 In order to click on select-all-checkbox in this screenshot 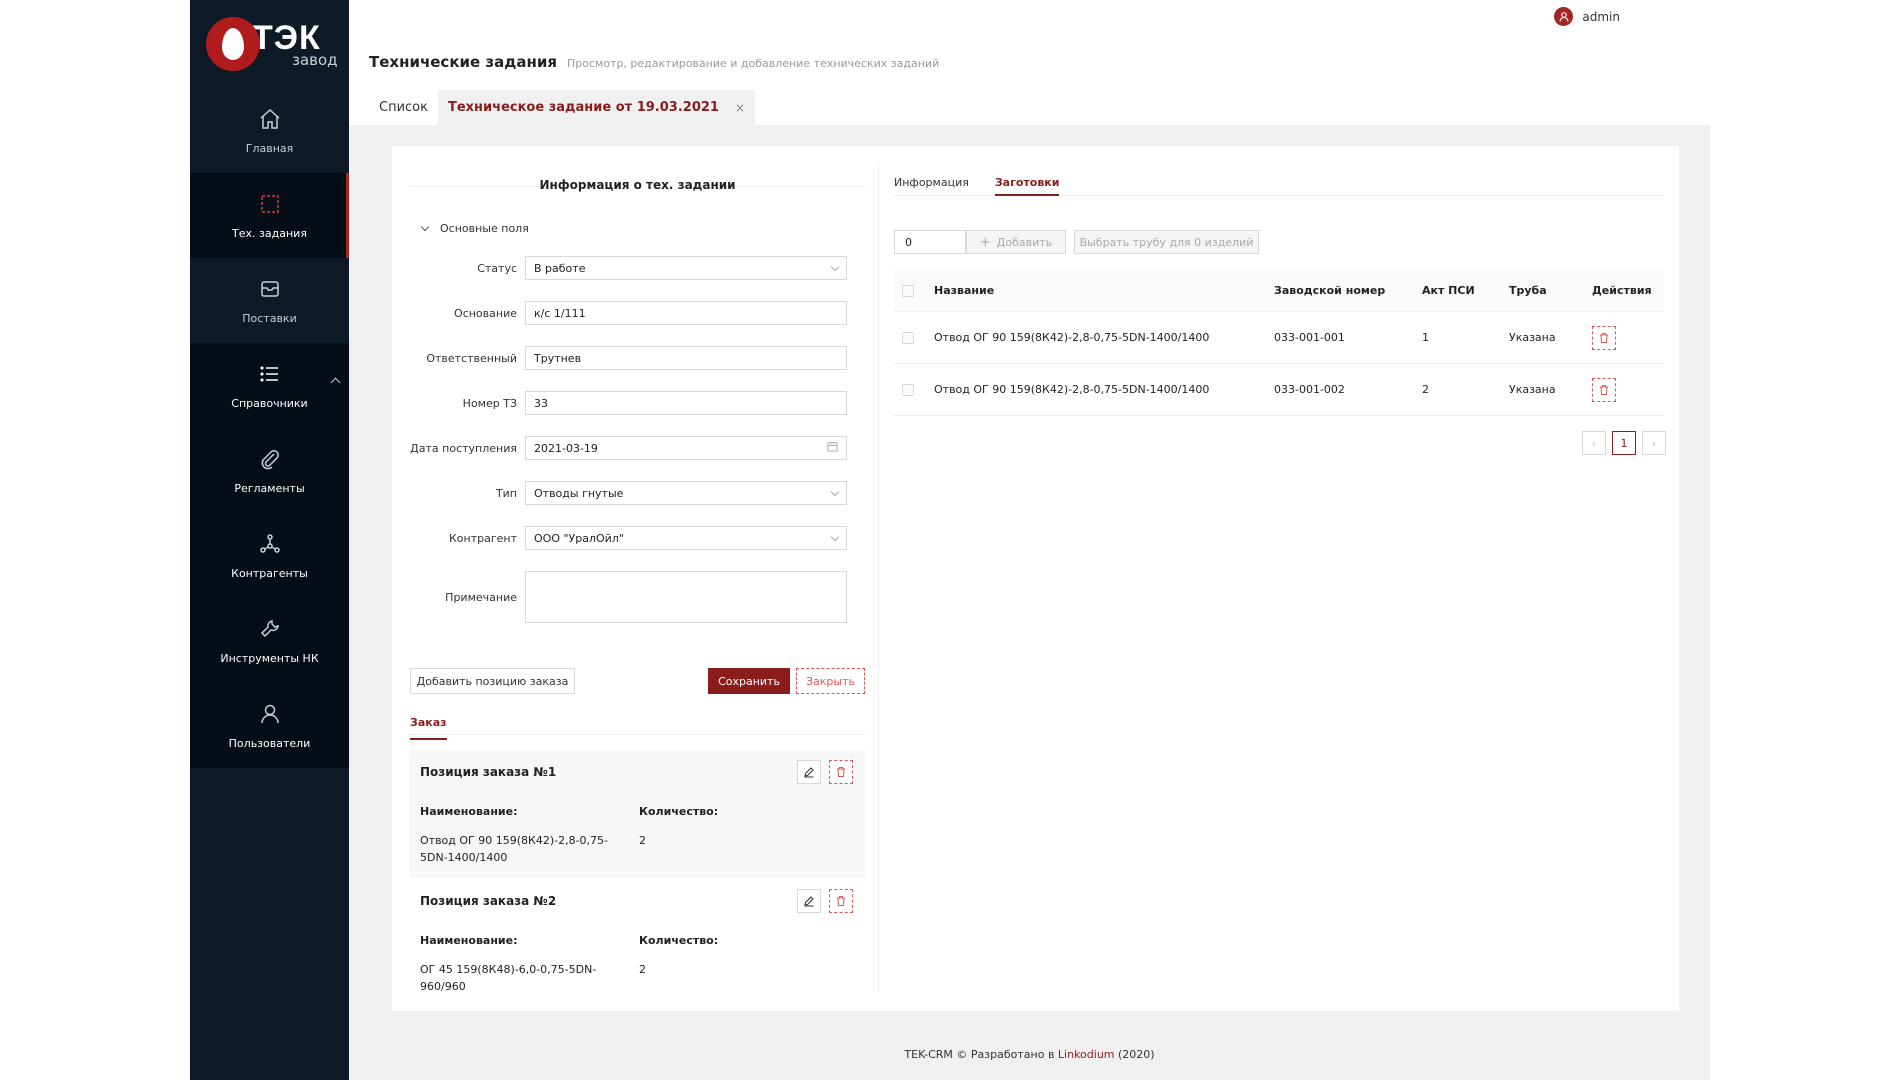, I will do `click(908, 290)`.